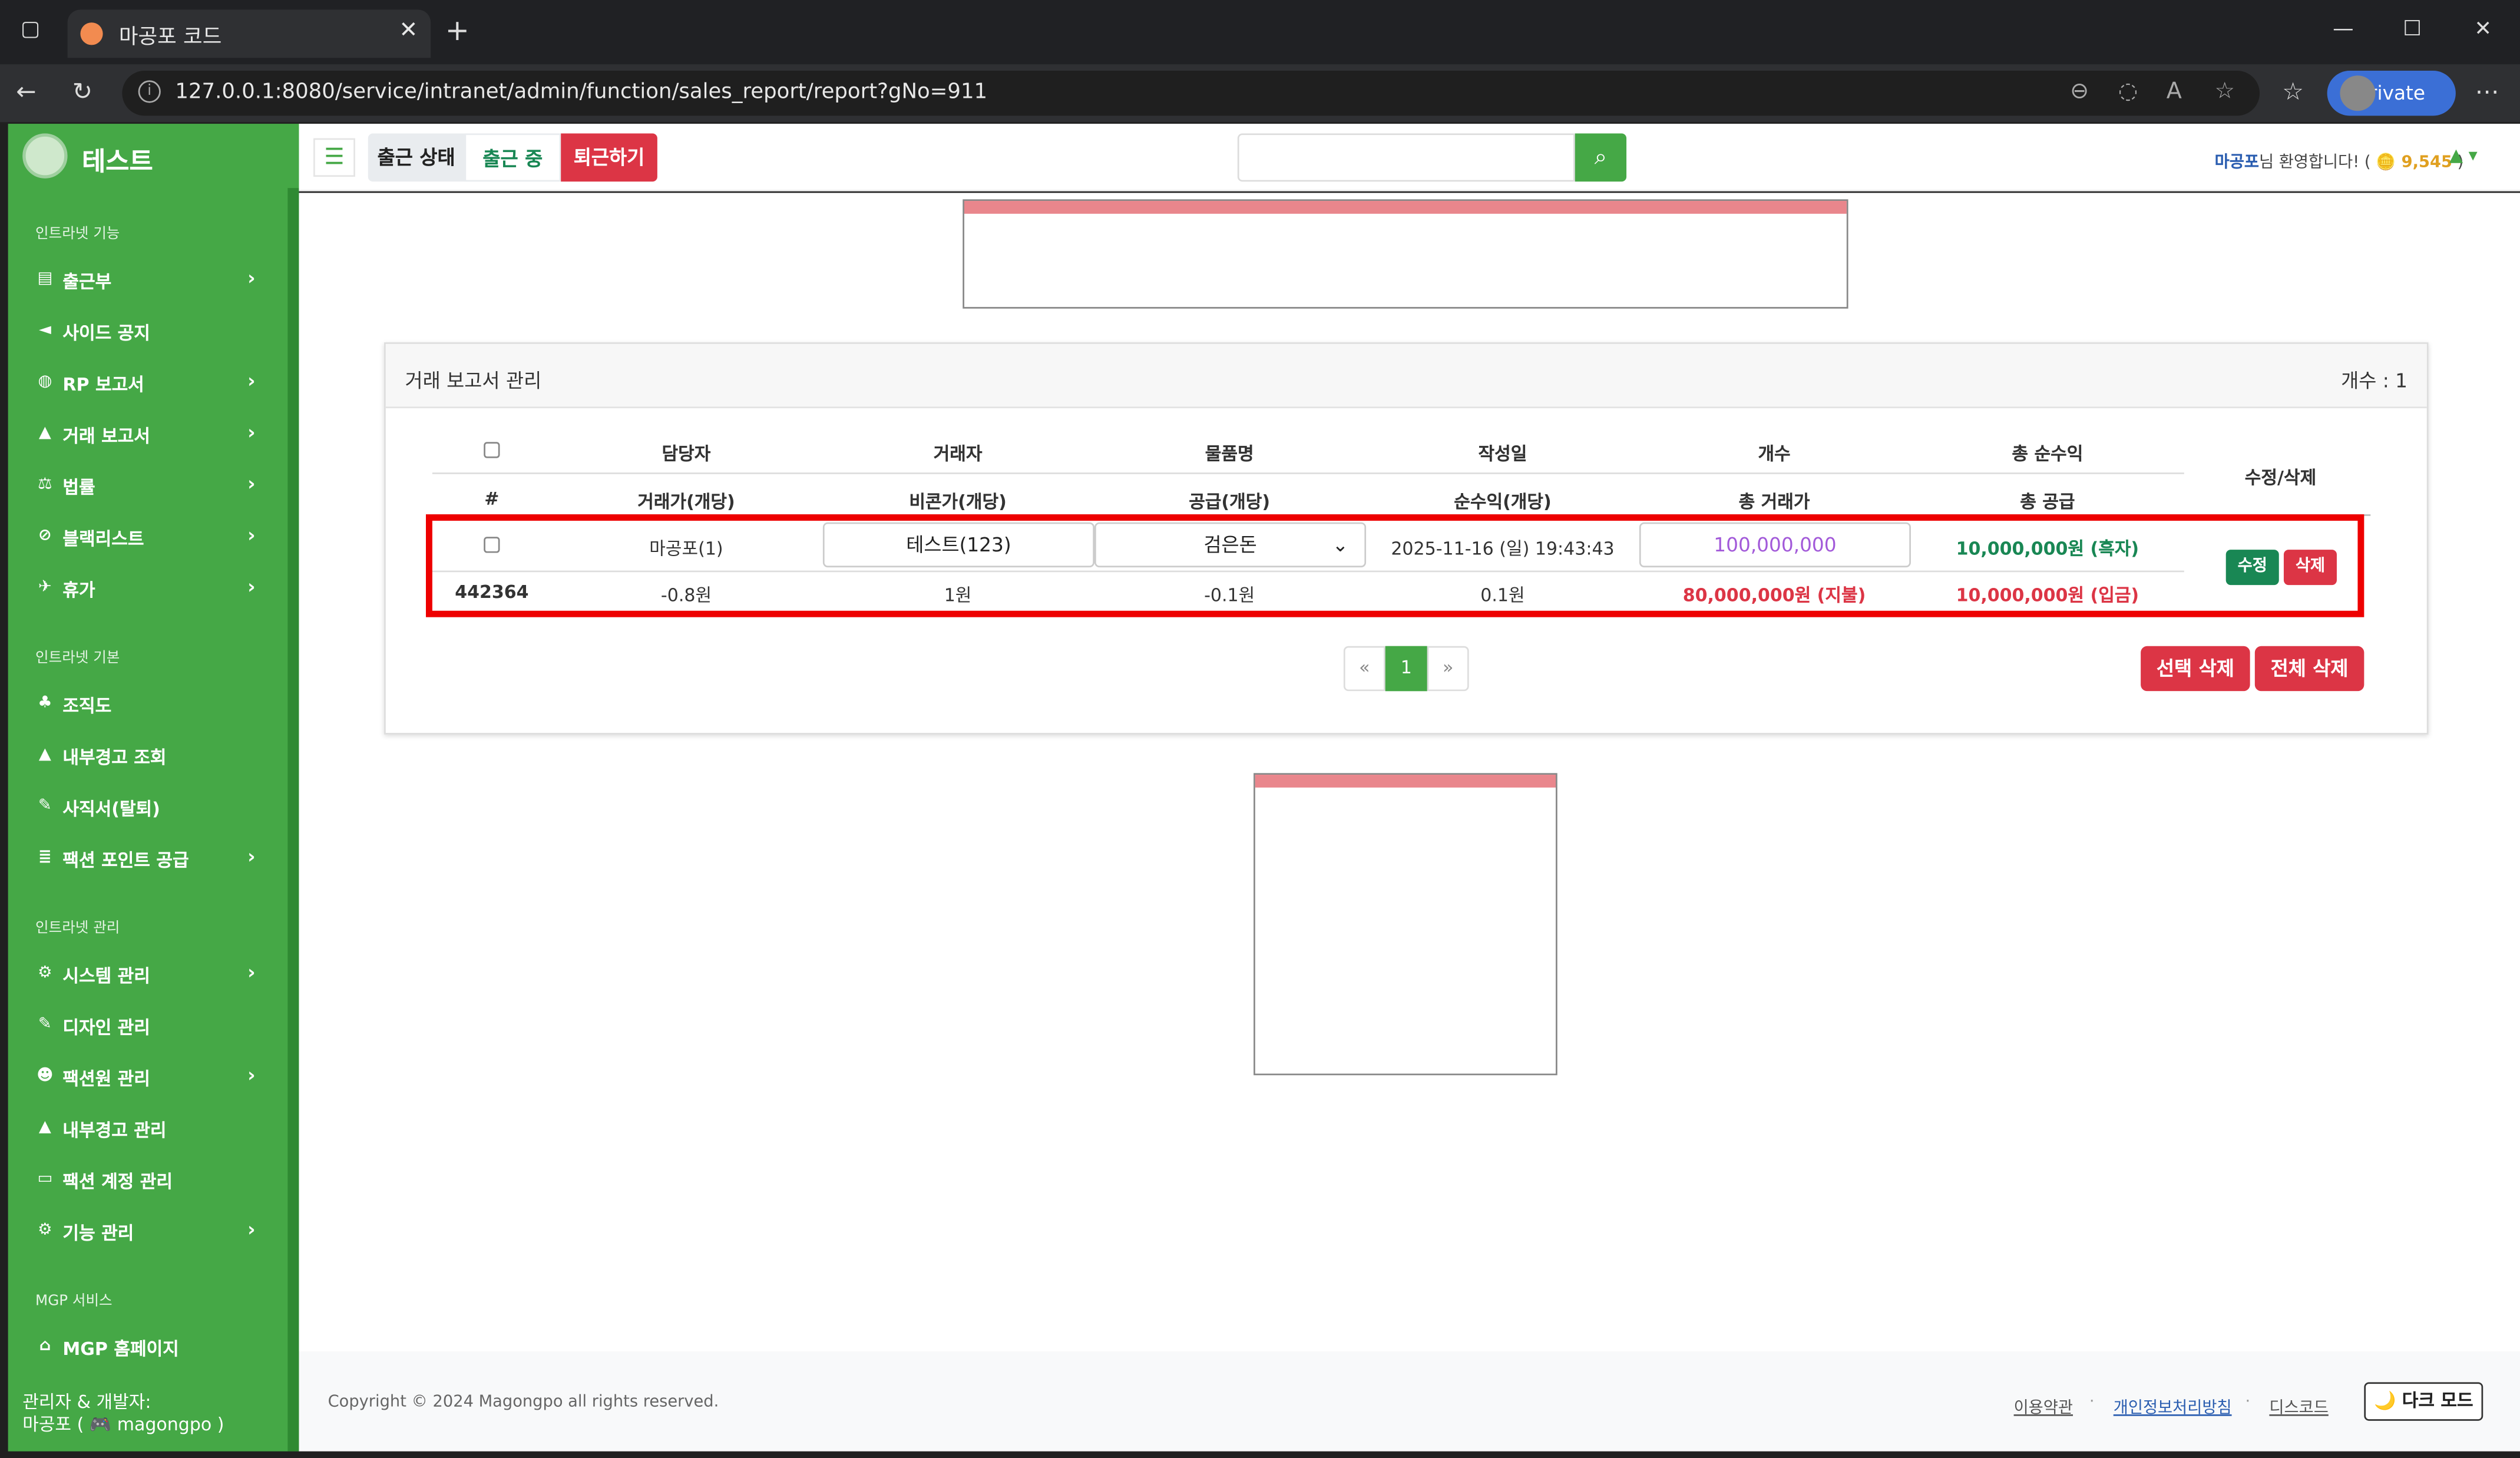 Image resolution: width=2520 pixels, height=1458 pixels. What do you see at coordinates (106, 333) in the screenshot?
I see `sidebar-item-label: 사이드 공지` at bounding box center [106, 333].